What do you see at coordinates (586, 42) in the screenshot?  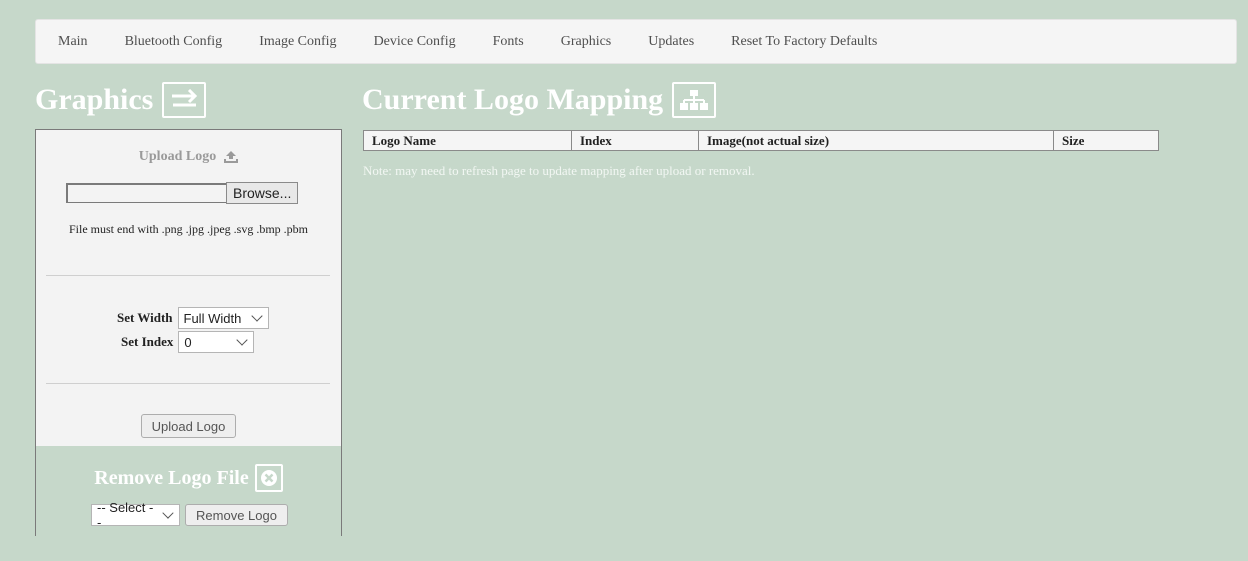 I see `nav-graphics: Graphics` at bounding box center [586, 42].